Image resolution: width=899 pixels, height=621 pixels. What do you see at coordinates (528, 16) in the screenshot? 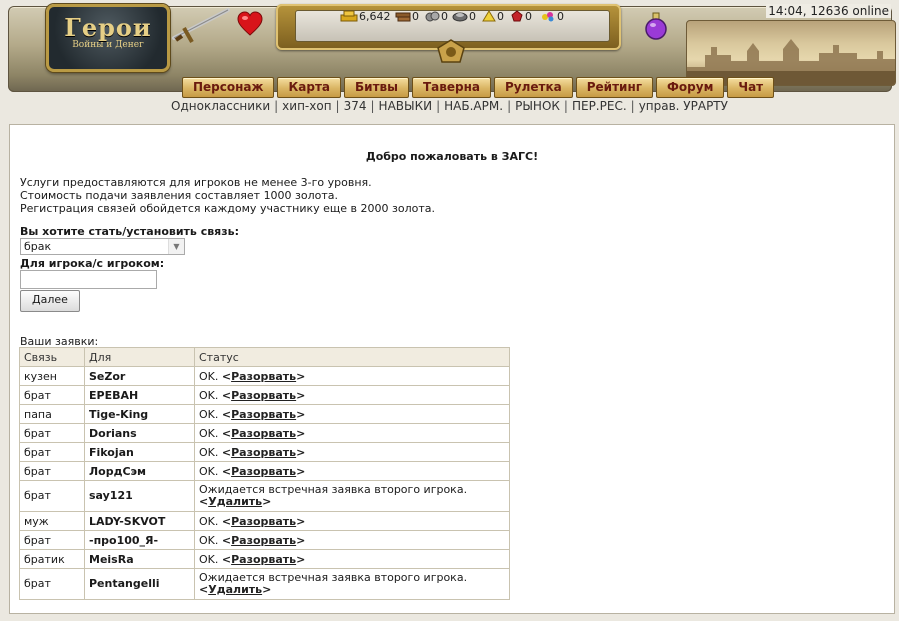
I see `resource-crystal-value: 0` at bounding box center [528, 16].